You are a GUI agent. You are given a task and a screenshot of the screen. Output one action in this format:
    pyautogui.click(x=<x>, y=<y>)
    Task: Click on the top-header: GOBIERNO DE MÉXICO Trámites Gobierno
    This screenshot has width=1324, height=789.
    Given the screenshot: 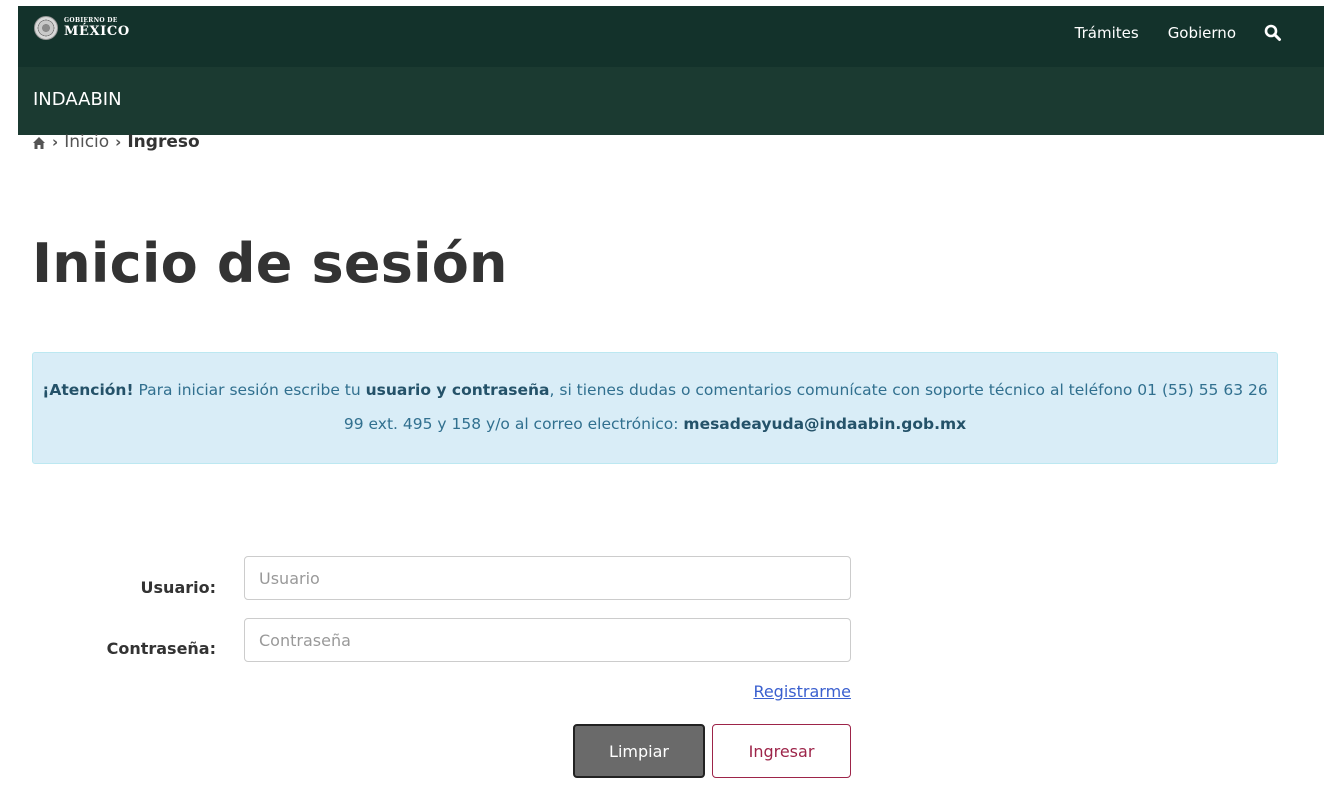 What is the action you would take?
    pyautogui.click(x=671, y=36)
    